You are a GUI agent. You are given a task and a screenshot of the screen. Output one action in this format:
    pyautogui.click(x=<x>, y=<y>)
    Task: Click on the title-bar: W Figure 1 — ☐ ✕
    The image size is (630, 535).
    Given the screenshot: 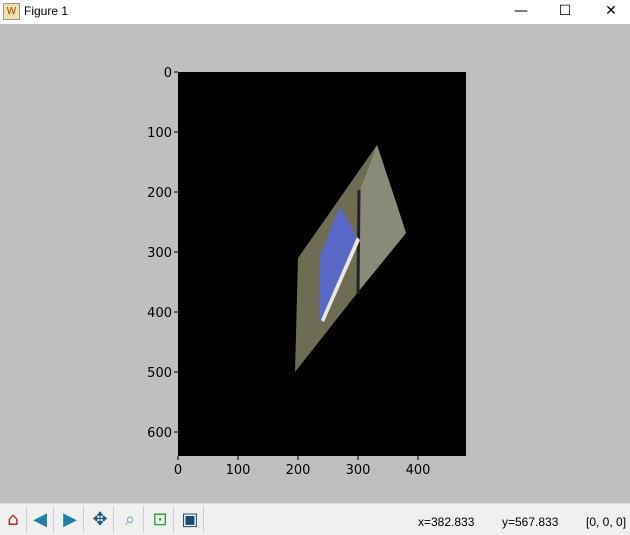 What is the action you would take?
    pyautogui.click(x=315, y=12)
    